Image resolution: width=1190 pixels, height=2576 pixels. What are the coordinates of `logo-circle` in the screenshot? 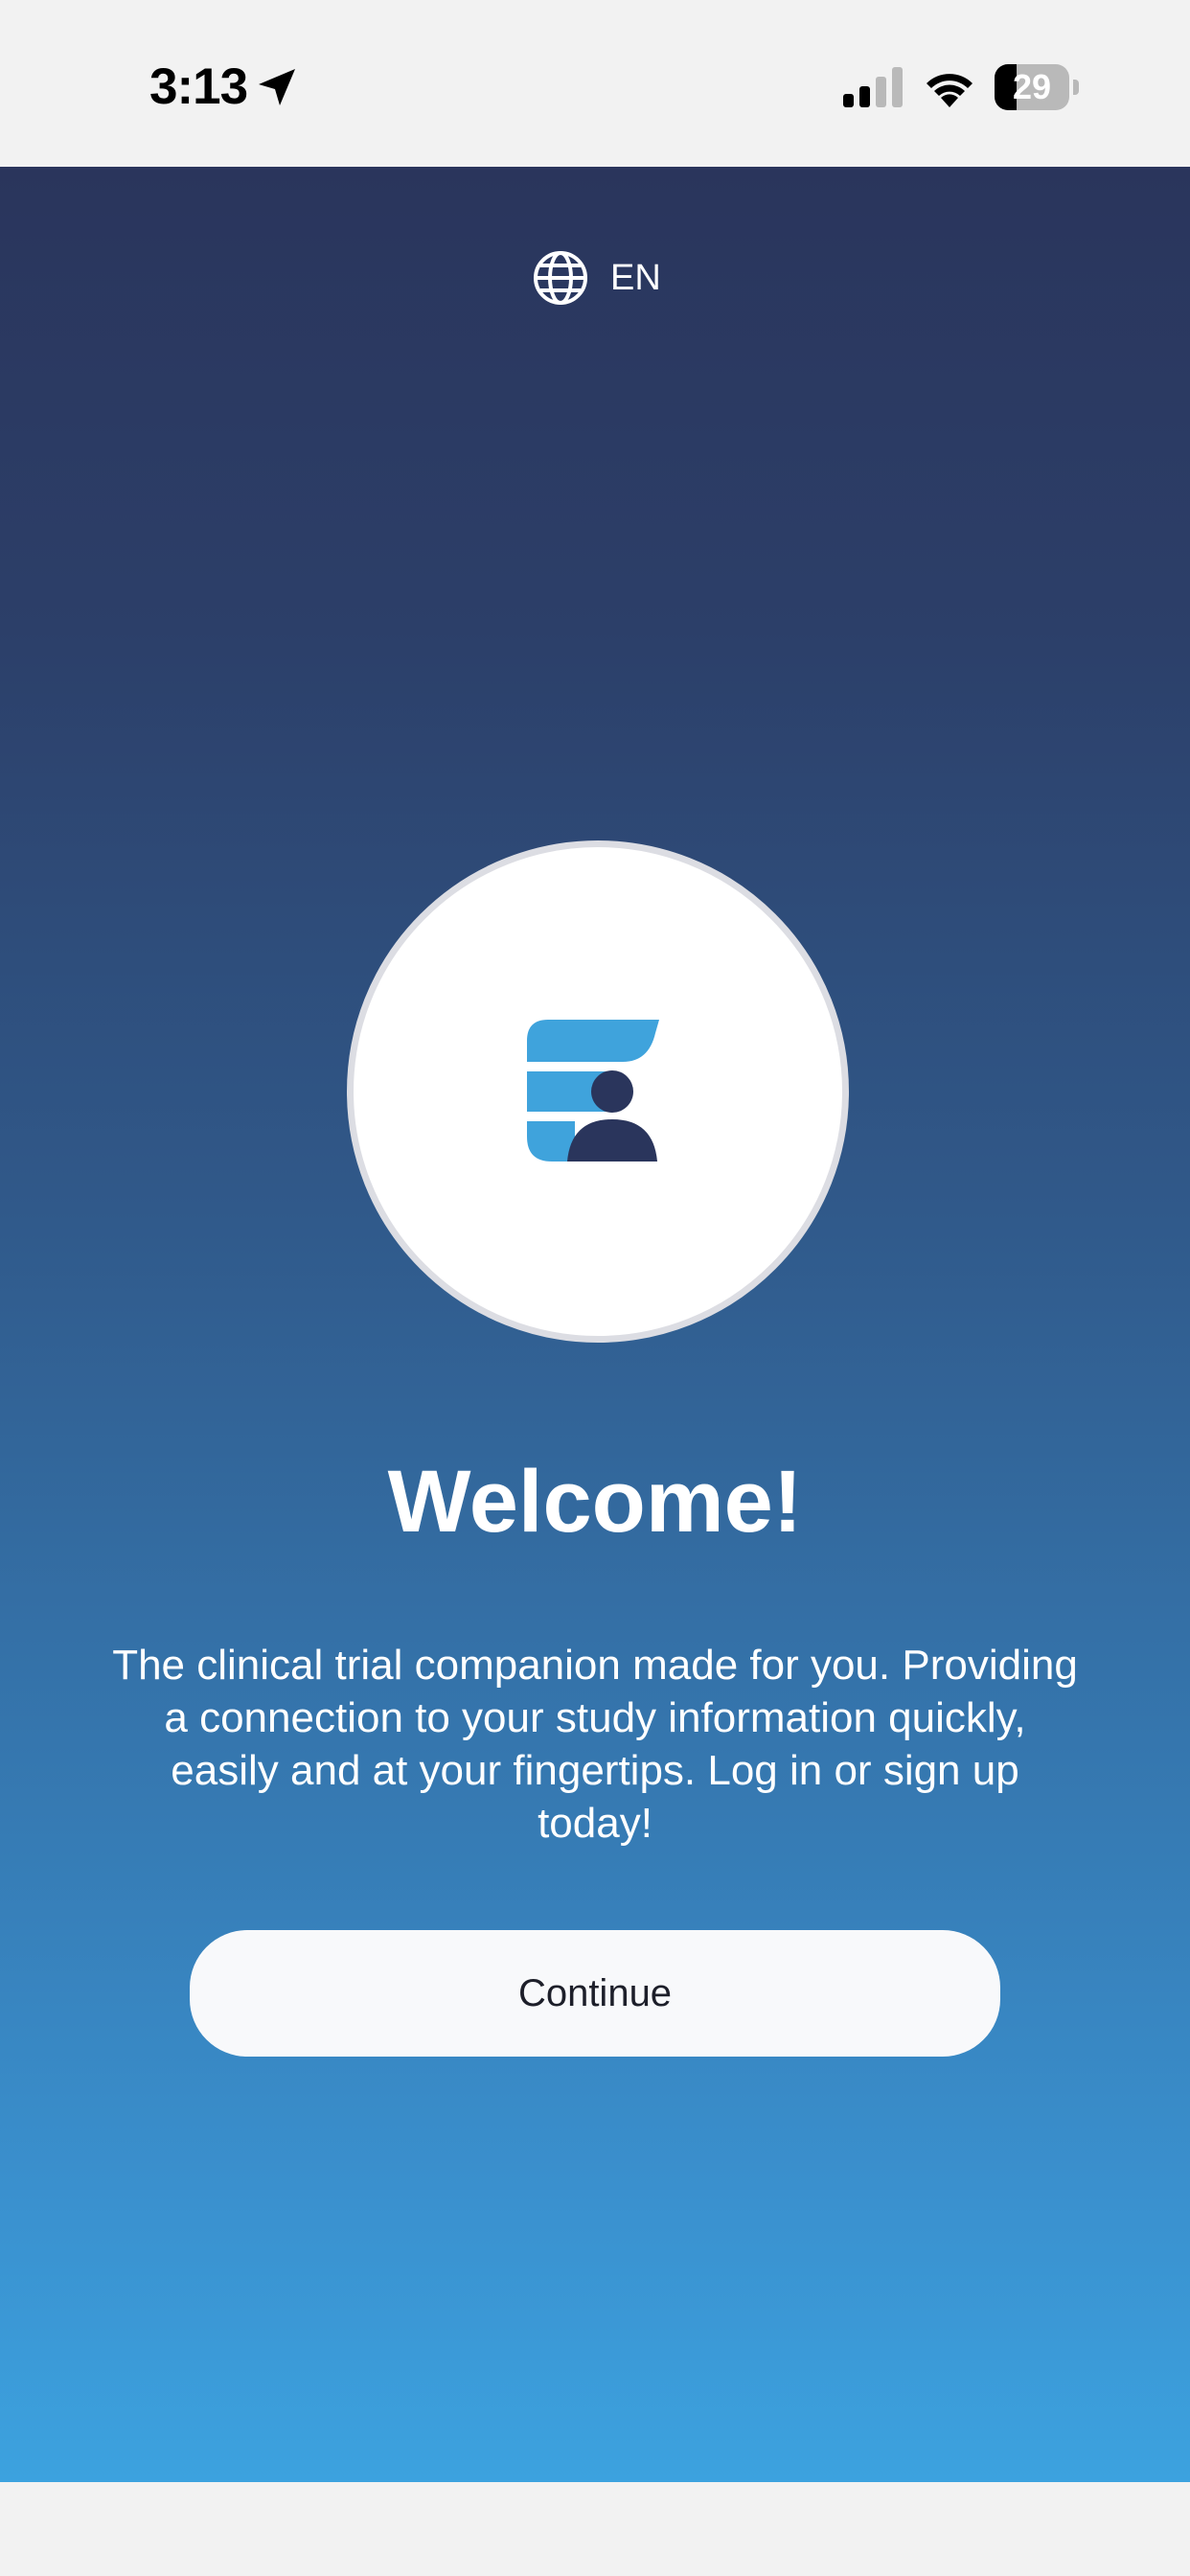 It's located at (598, 1091).